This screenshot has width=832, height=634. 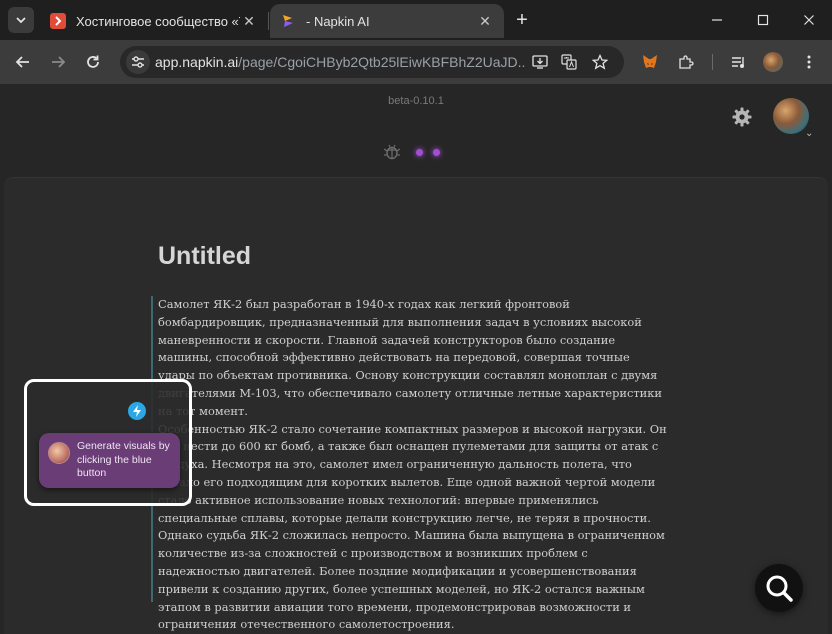 I want to click on playlist-icon, so click(x=738, y=62).